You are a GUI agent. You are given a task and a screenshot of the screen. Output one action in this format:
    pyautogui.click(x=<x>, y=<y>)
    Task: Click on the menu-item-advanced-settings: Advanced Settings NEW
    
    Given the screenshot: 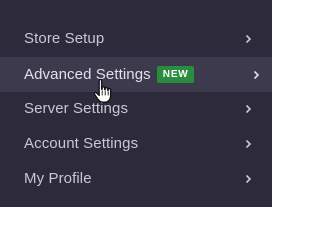 What is the action you would take?
    pyautogui.click(x=136, y=74)
    